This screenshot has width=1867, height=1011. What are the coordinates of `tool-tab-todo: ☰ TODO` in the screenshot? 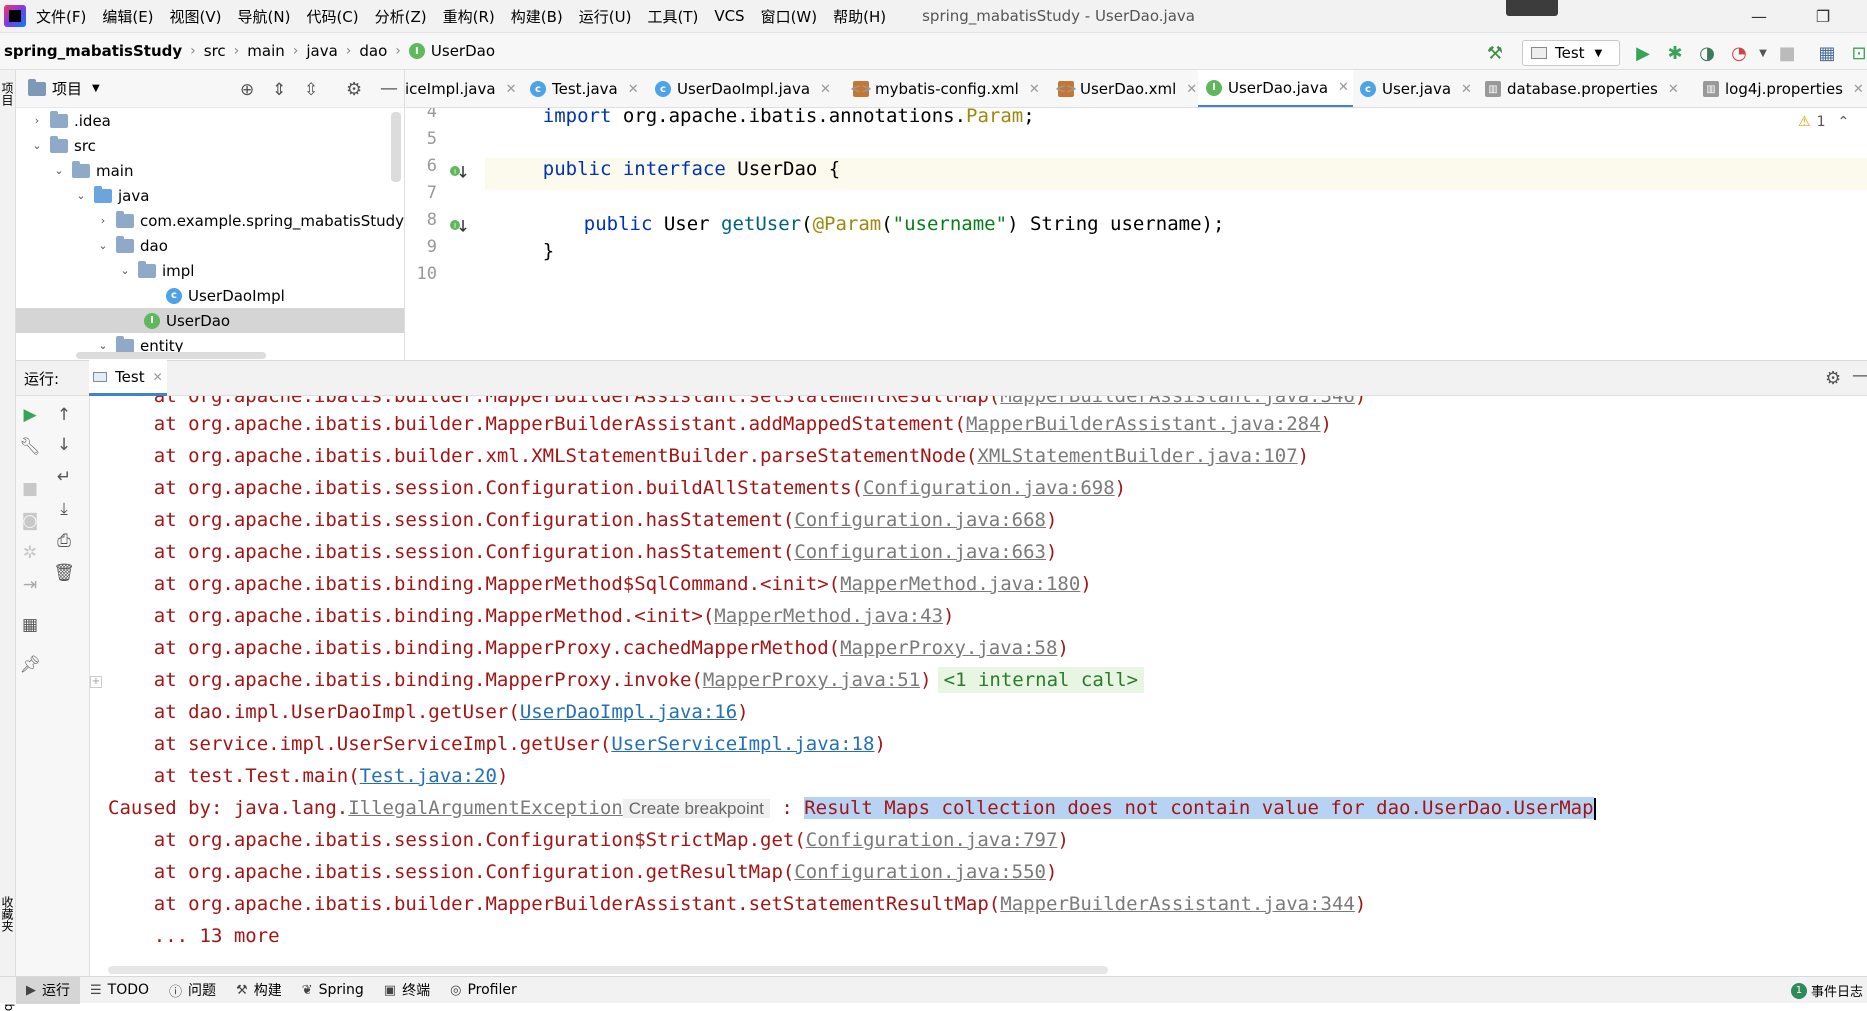 It's located at (119, 990).